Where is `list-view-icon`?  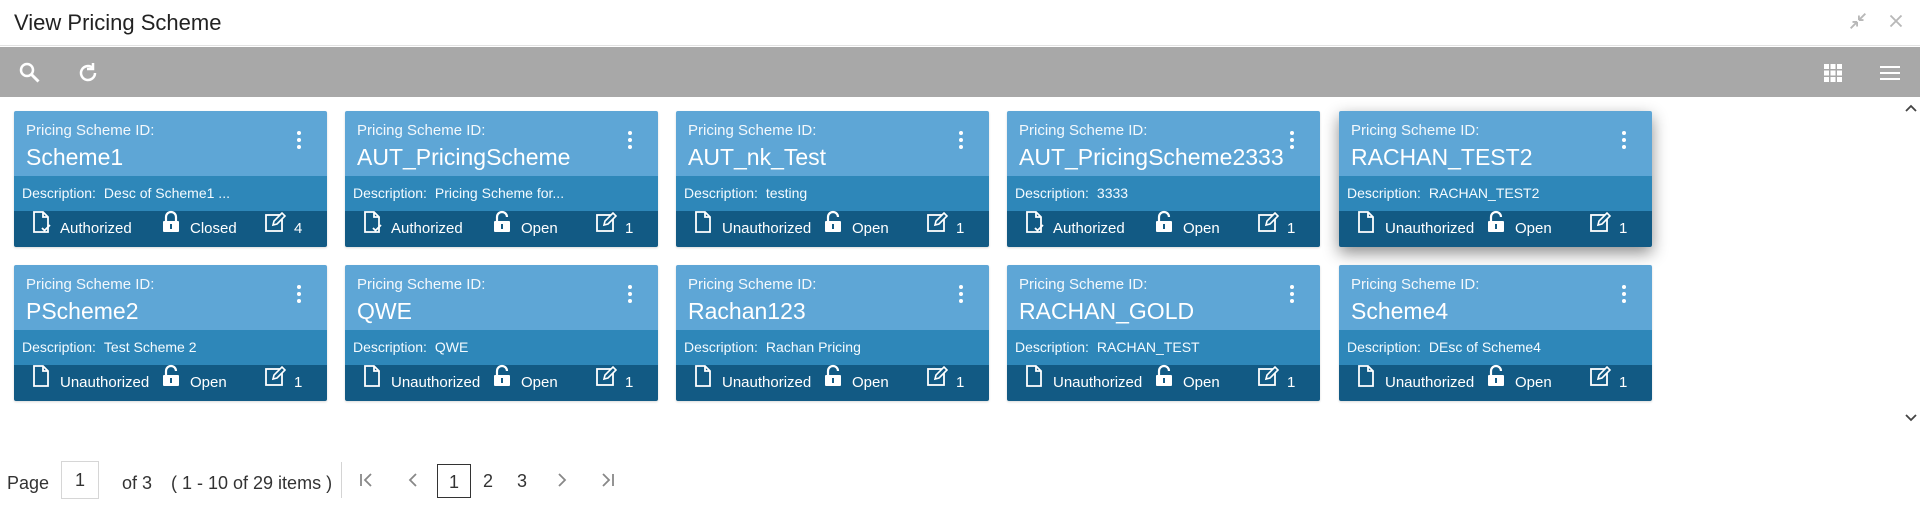
list-view-icon is located at coordinates (1890, 73).